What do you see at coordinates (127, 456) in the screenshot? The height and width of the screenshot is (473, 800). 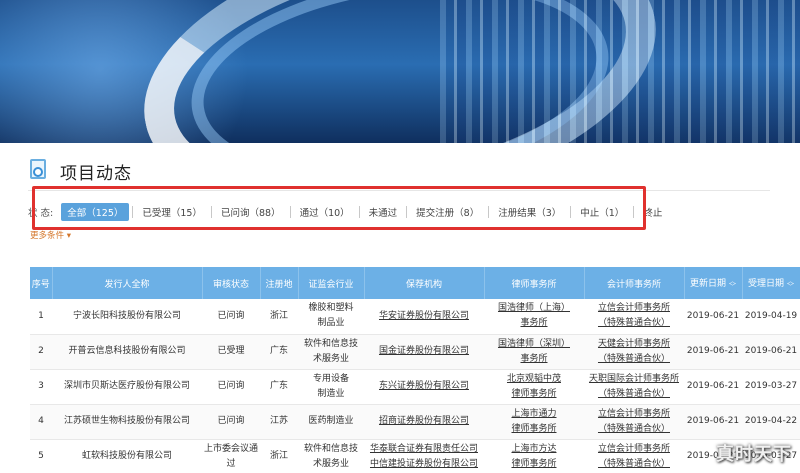 I see `cell-issuer: 虹软科技股份有限公司` at bounding box center [127, 456].